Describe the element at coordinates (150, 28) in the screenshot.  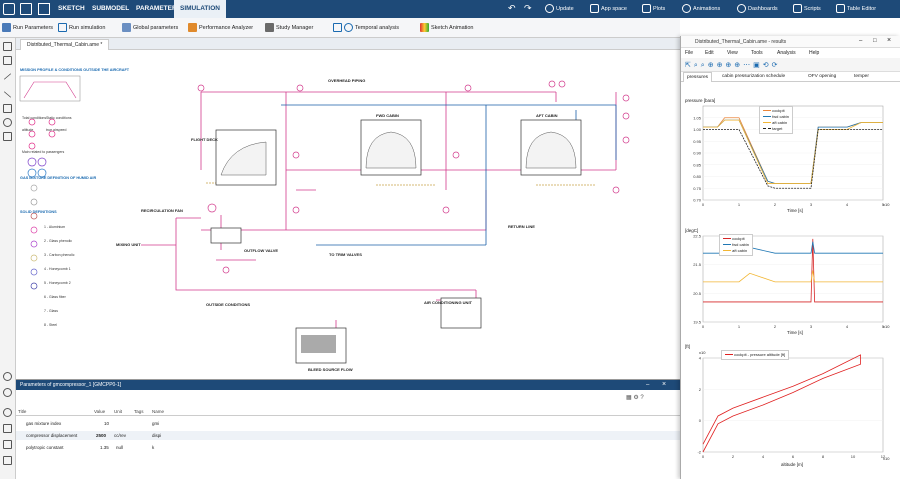
I see `global-parameters-button: Global parameters` at that location.